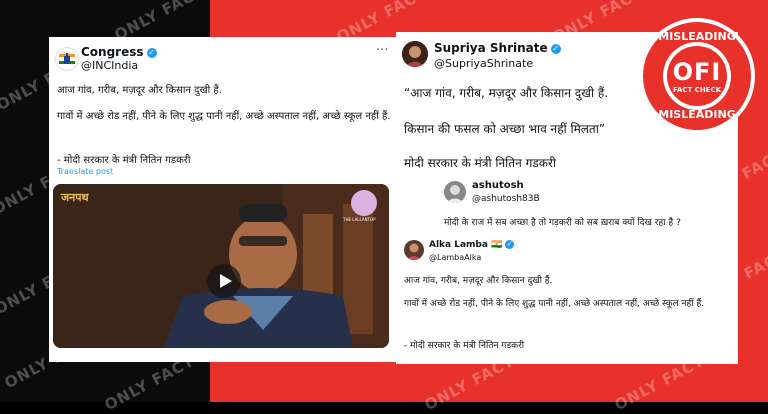  I want to click on badge-top-text: MISLEADING, so click(697, 36).